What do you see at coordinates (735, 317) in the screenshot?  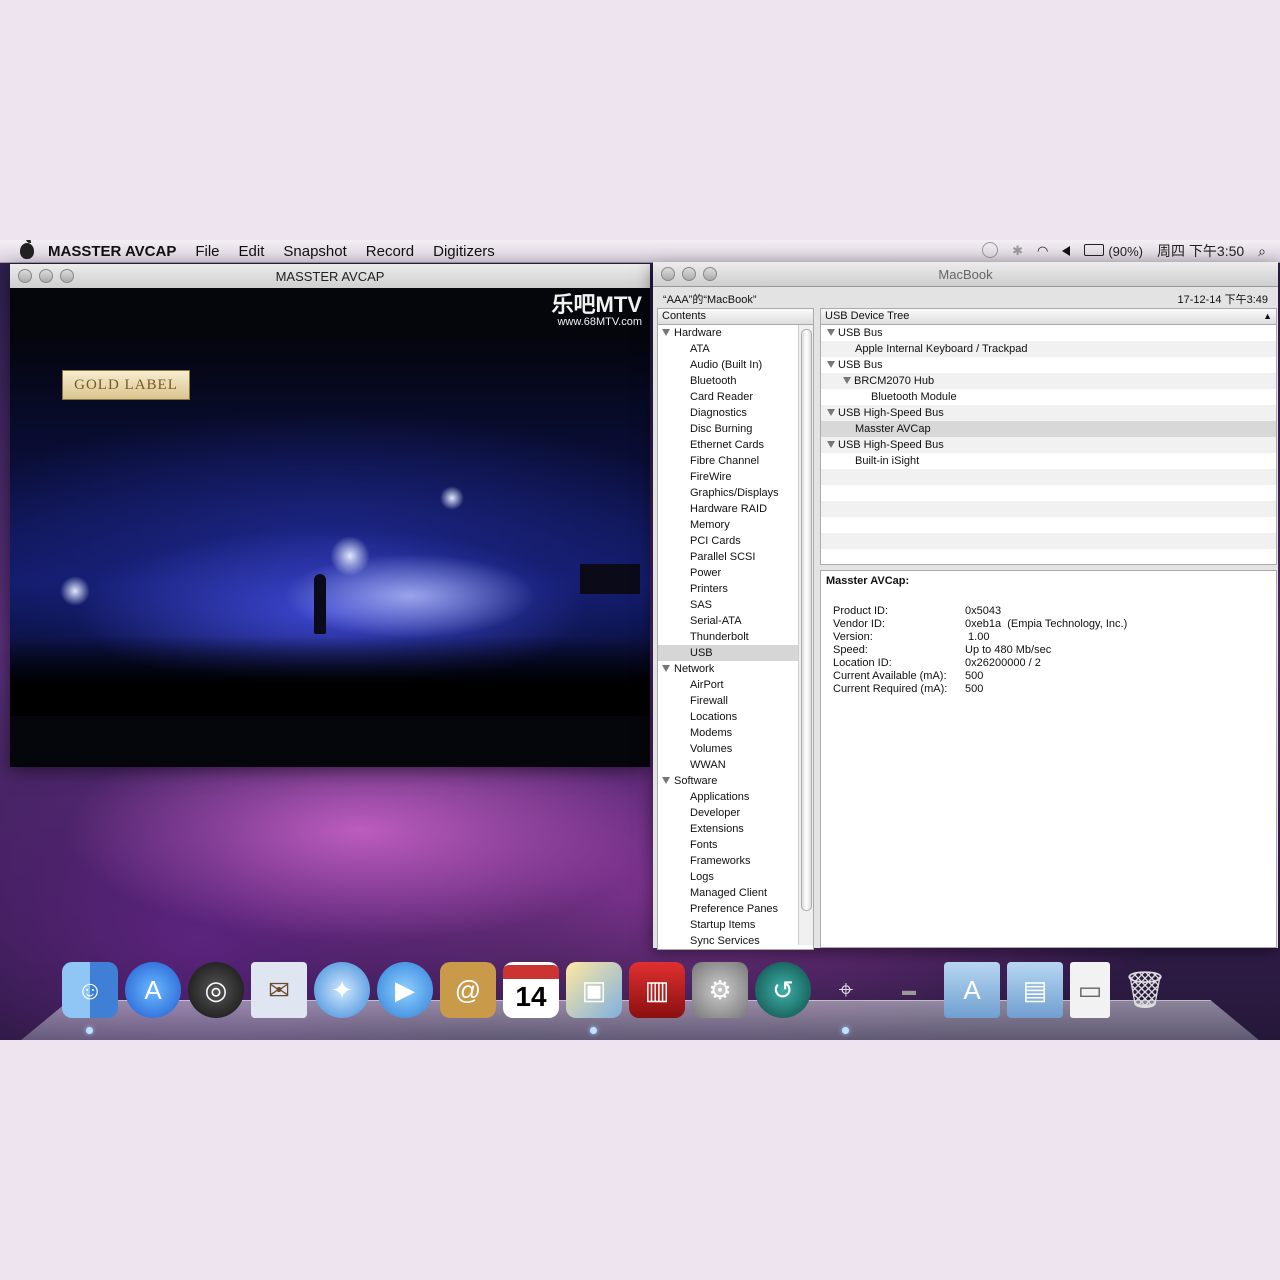 I see `contents-header: Contents` at bounding box center [735, 317].